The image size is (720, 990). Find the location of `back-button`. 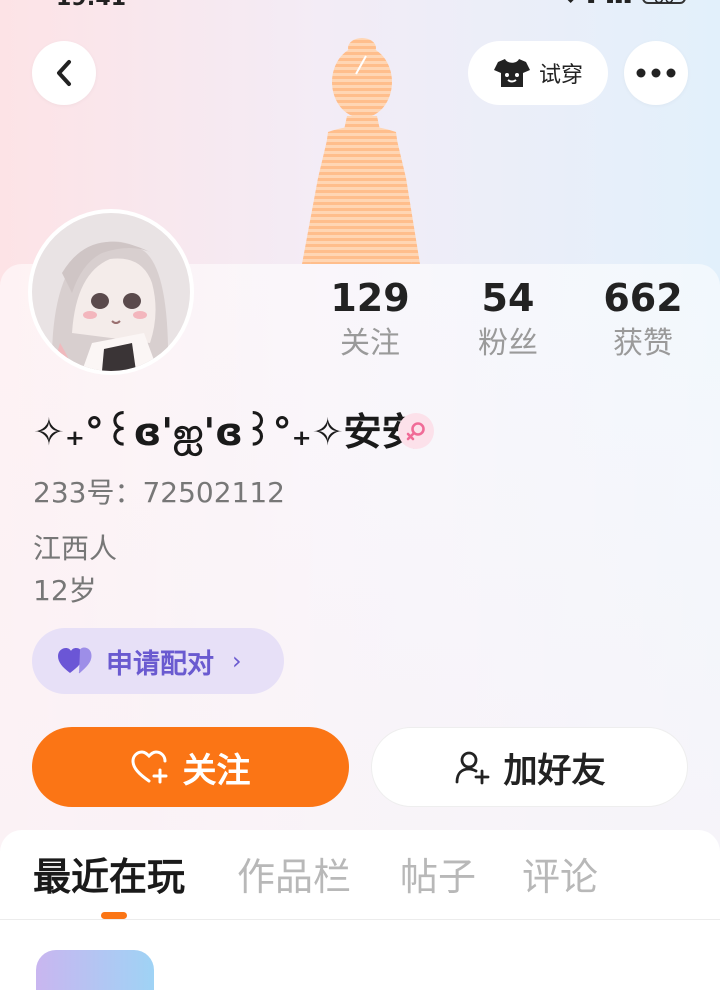

back-button is located at coordinates (64, 73).